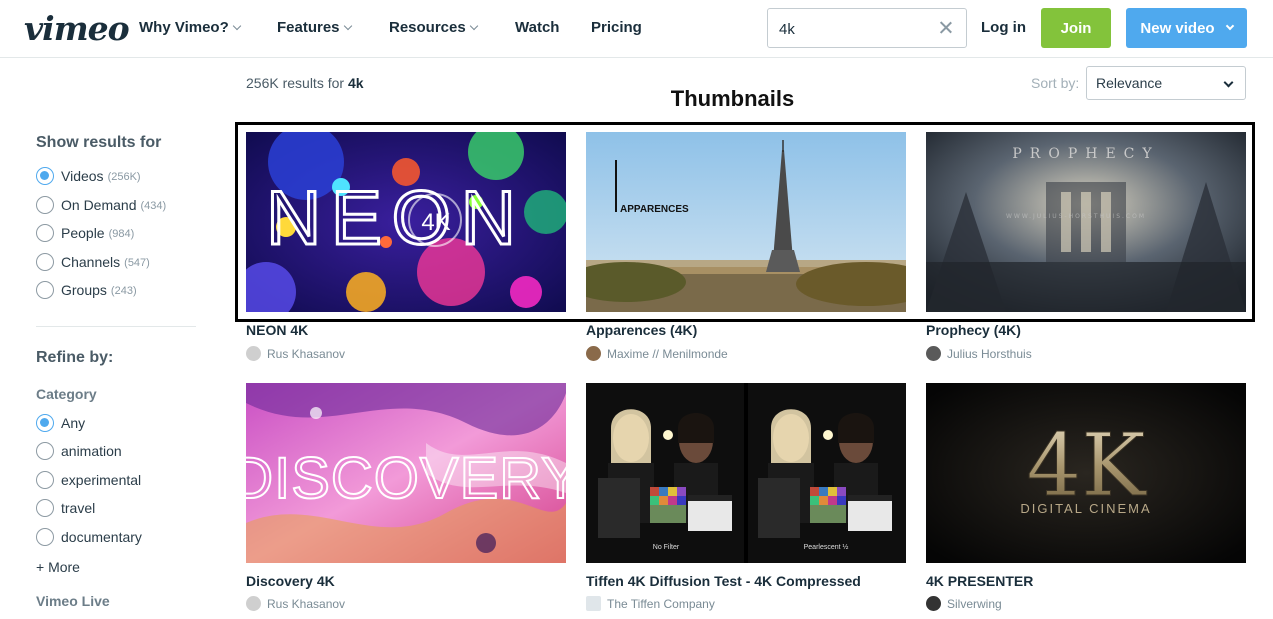  What do you see at coordinates (979, 581) in the screenshot?
I see `video-title: 4K PRESENTER` at bounding box center [979, 581].